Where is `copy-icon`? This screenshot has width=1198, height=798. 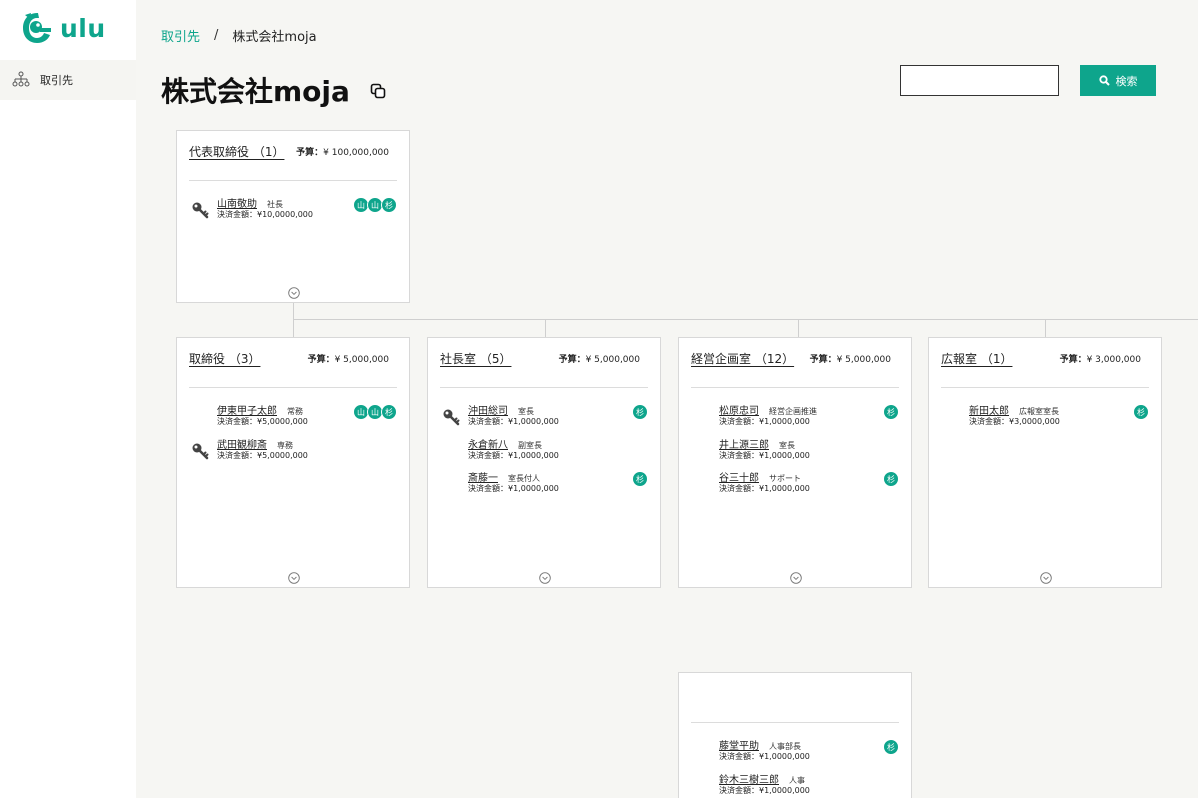
copy-icon is located at coordinates (378, 91).